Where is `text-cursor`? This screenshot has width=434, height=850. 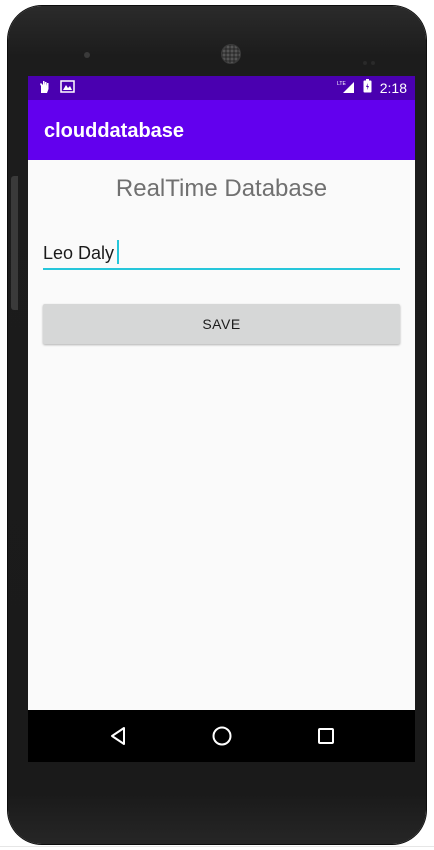 text-cursor is located at coordinates (118, 252).